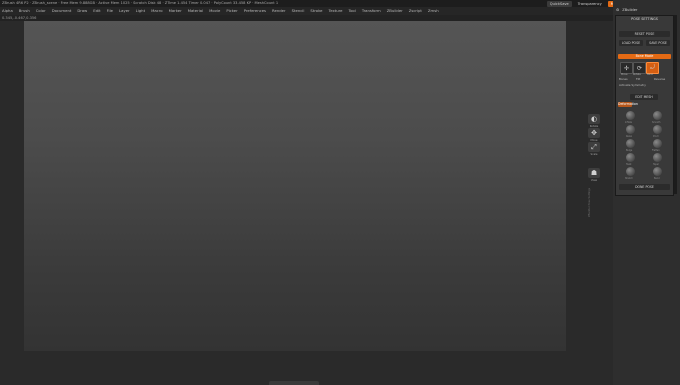 The height and width of the screenshot is (385, 680). I want to click on menu-item: Texture, so click(336, 11).